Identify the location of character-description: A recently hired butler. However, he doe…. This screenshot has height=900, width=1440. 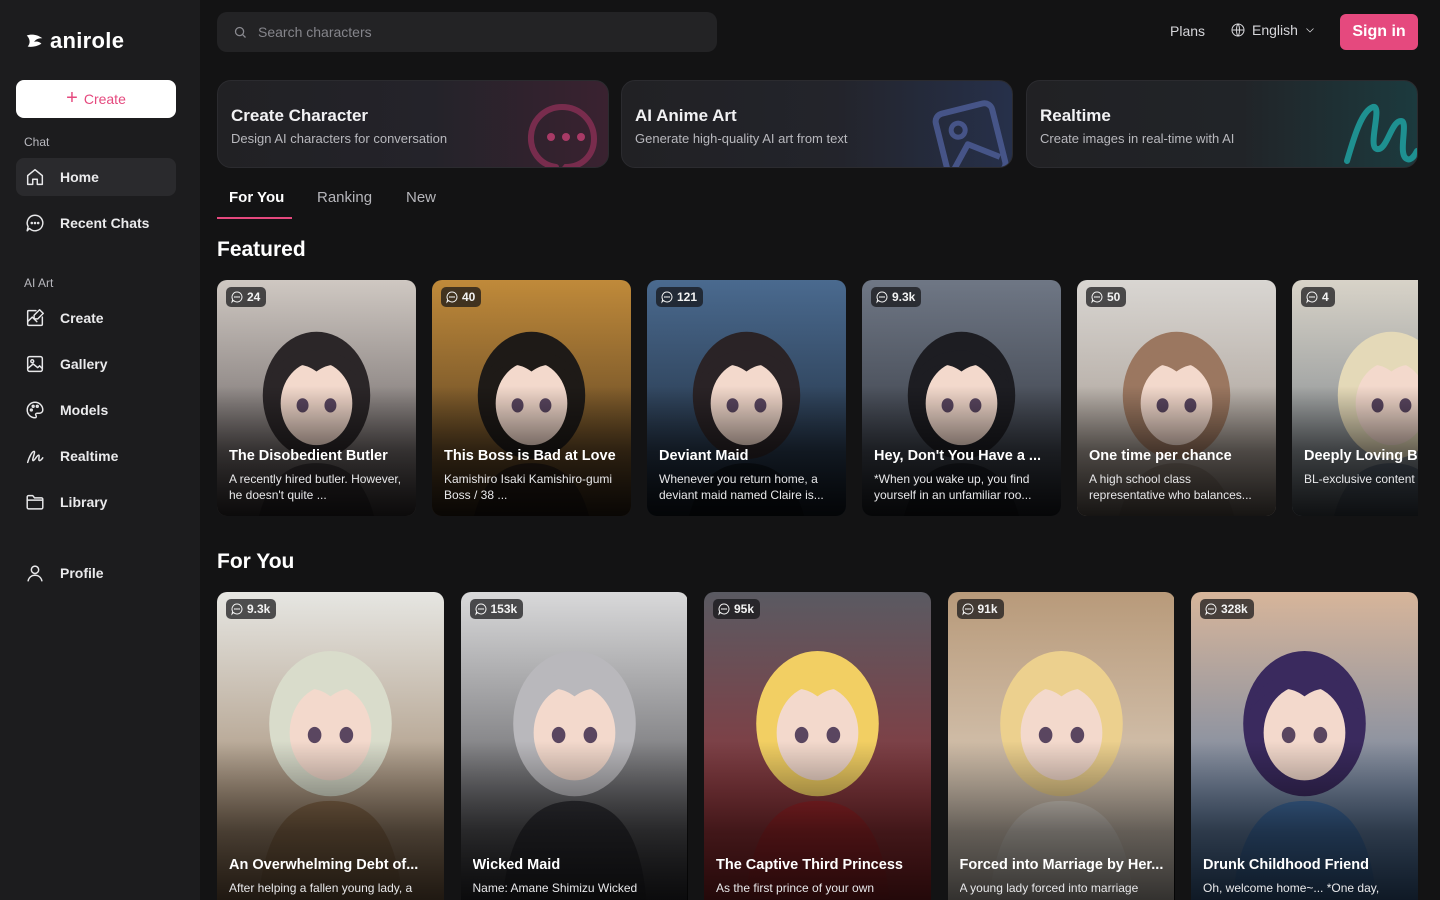
(315, 487).